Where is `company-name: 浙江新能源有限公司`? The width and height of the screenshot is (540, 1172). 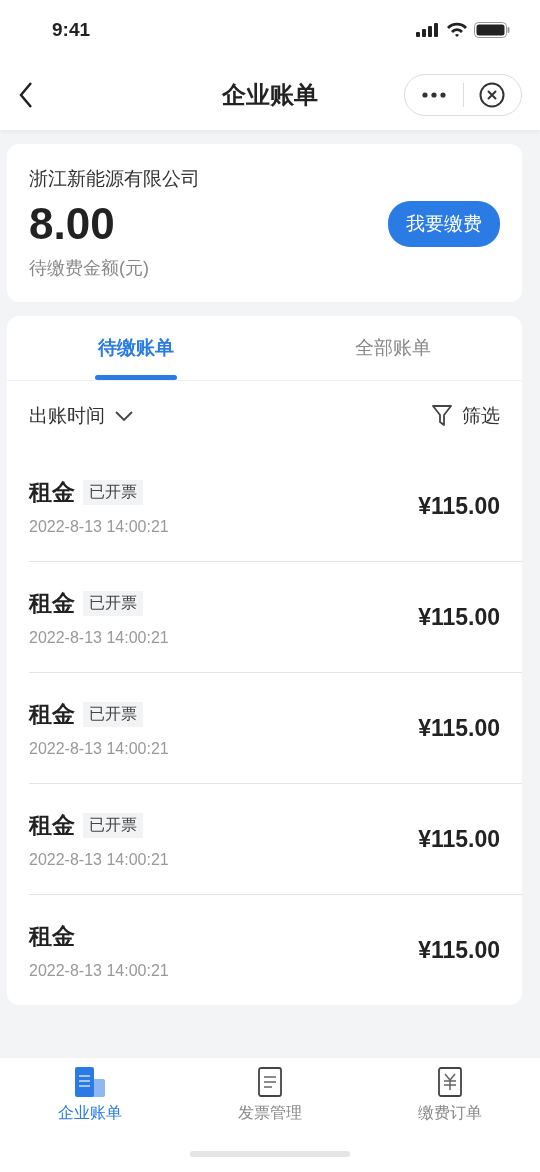
company-name: 浙江新能源有限公司 is located at coordinates (115, 179).